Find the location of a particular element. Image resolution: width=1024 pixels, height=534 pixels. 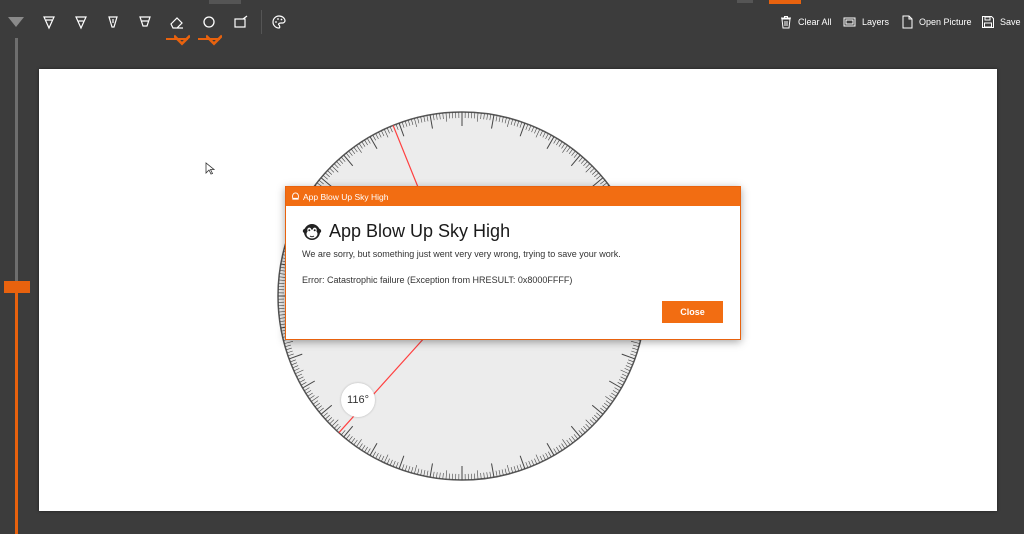

palette-icon is located at coordinates (279, 22).